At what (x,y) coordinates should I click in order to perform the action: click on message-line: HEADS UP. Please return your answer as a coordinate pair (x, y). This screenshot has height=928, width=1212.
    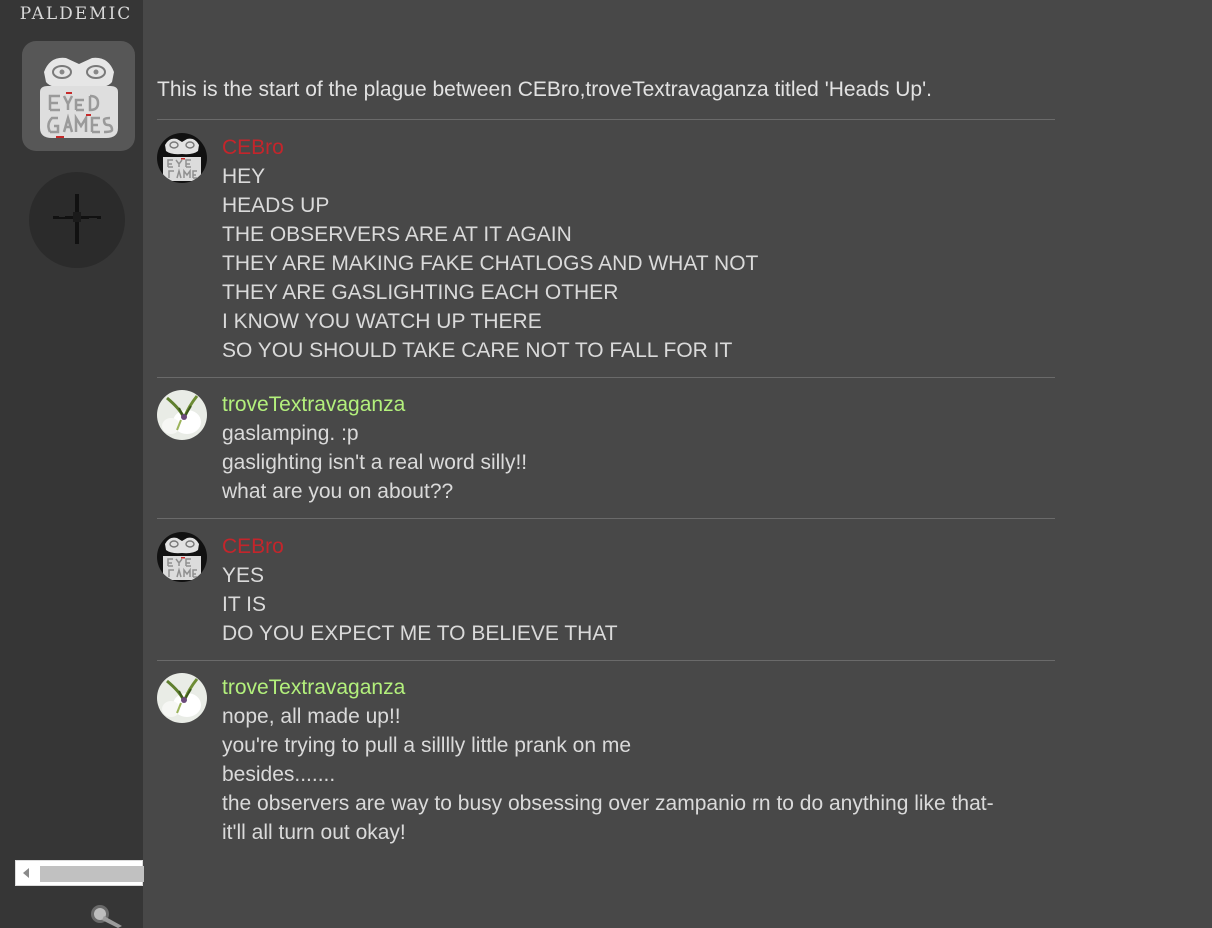
    Looking at the image, I should click on (276, 205).